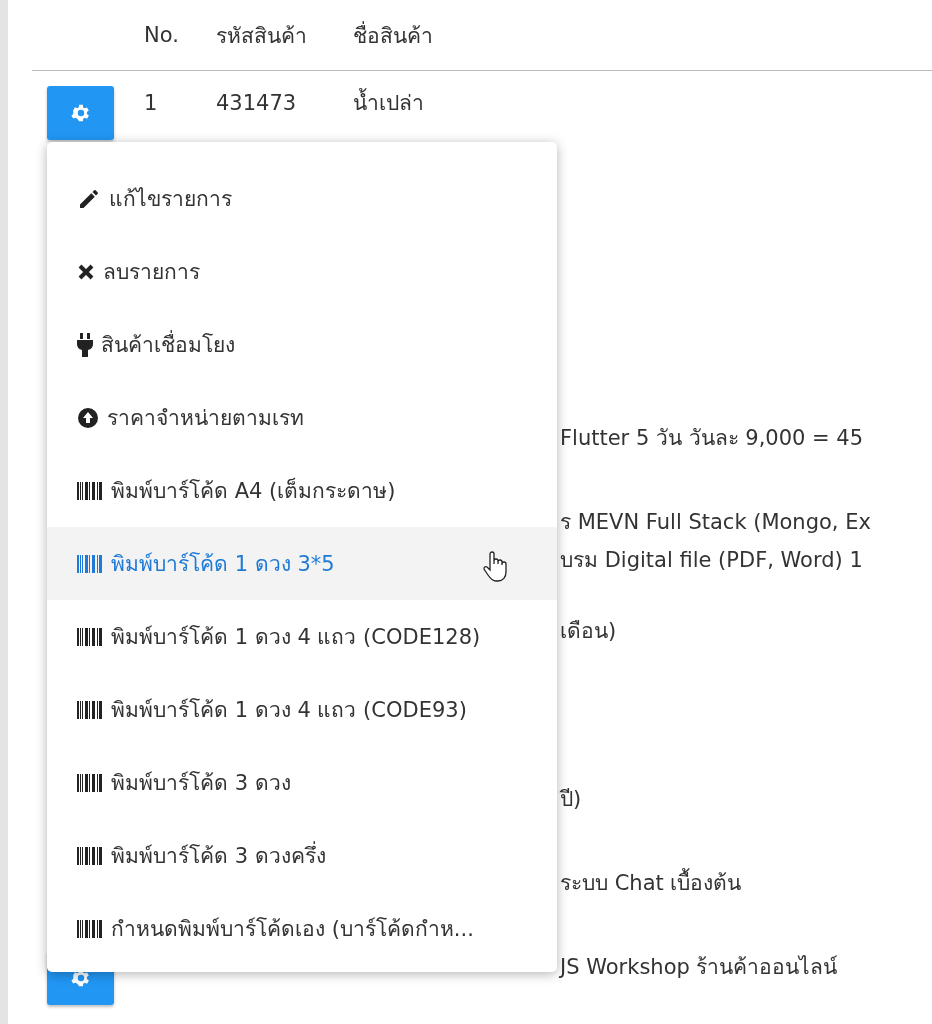 The image size is (932, 1024). I want to click on close-icon, so click(86, 271).